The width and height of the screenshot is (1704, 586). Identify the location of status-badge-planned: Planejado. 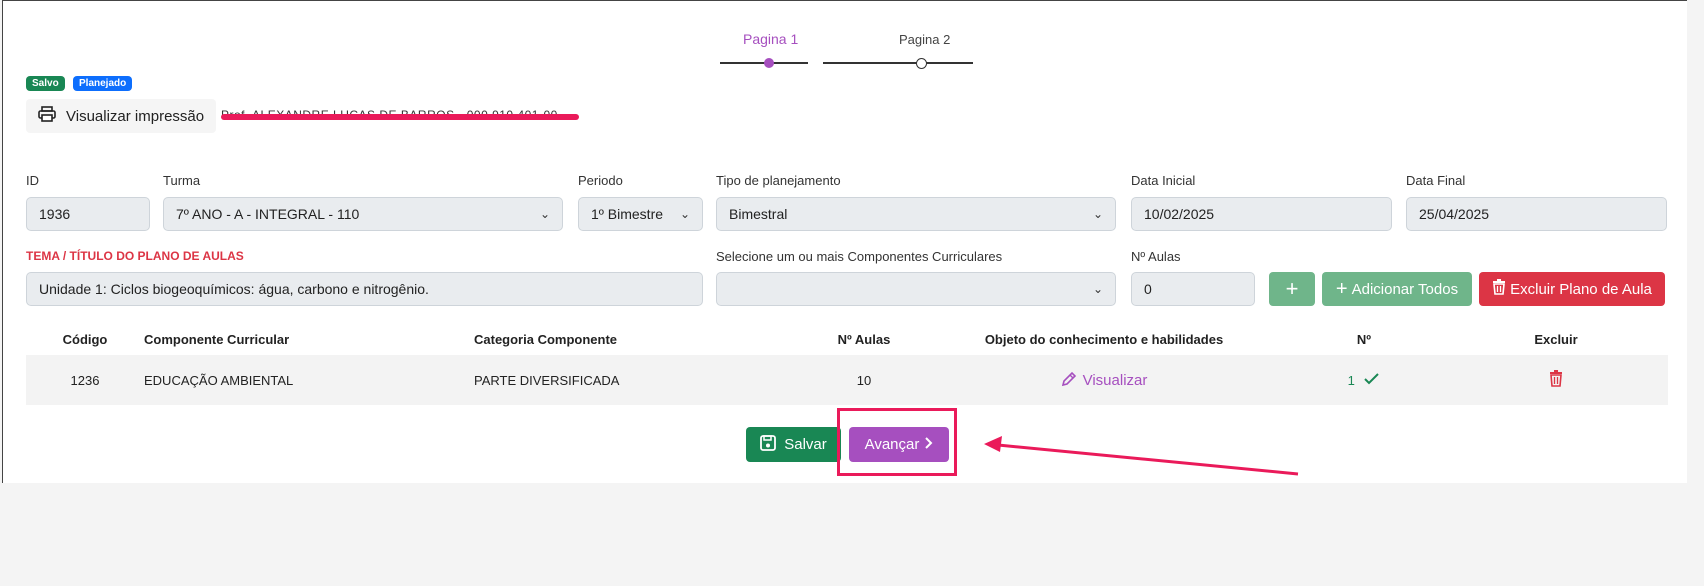
(103, 83).